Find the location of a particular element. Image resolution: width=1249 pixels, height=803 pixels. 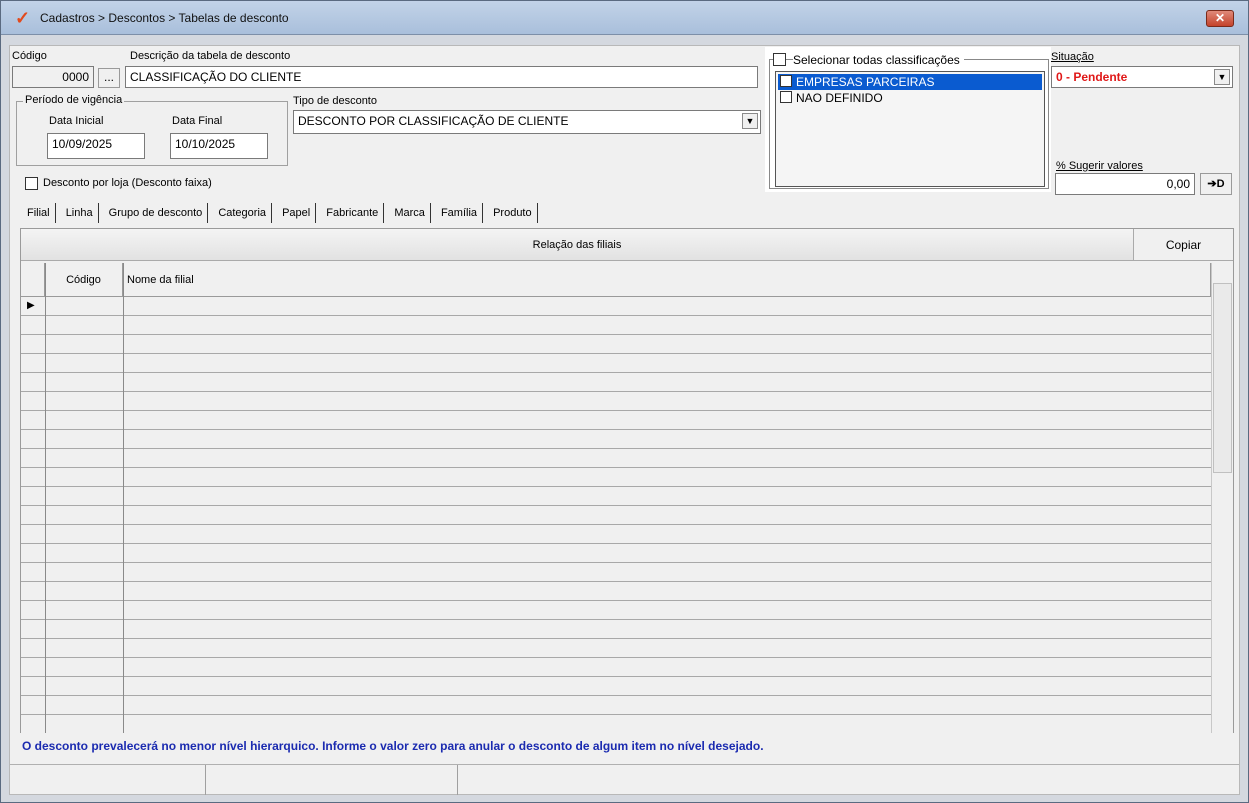

list-item: ✔ EMPRESAS PARCEIRAS is located at coordinates (910, 82).